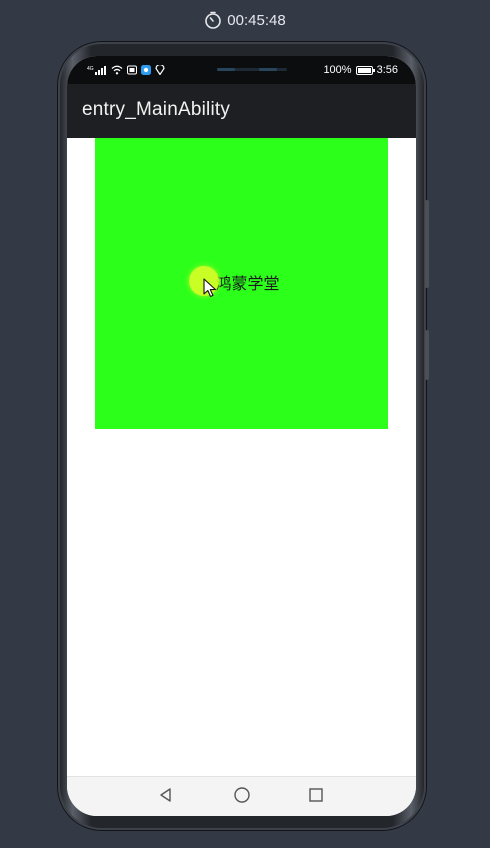 The width and height of the screenshot is (490, 848). I want to click on recent-apps-button, so click(316, 797).